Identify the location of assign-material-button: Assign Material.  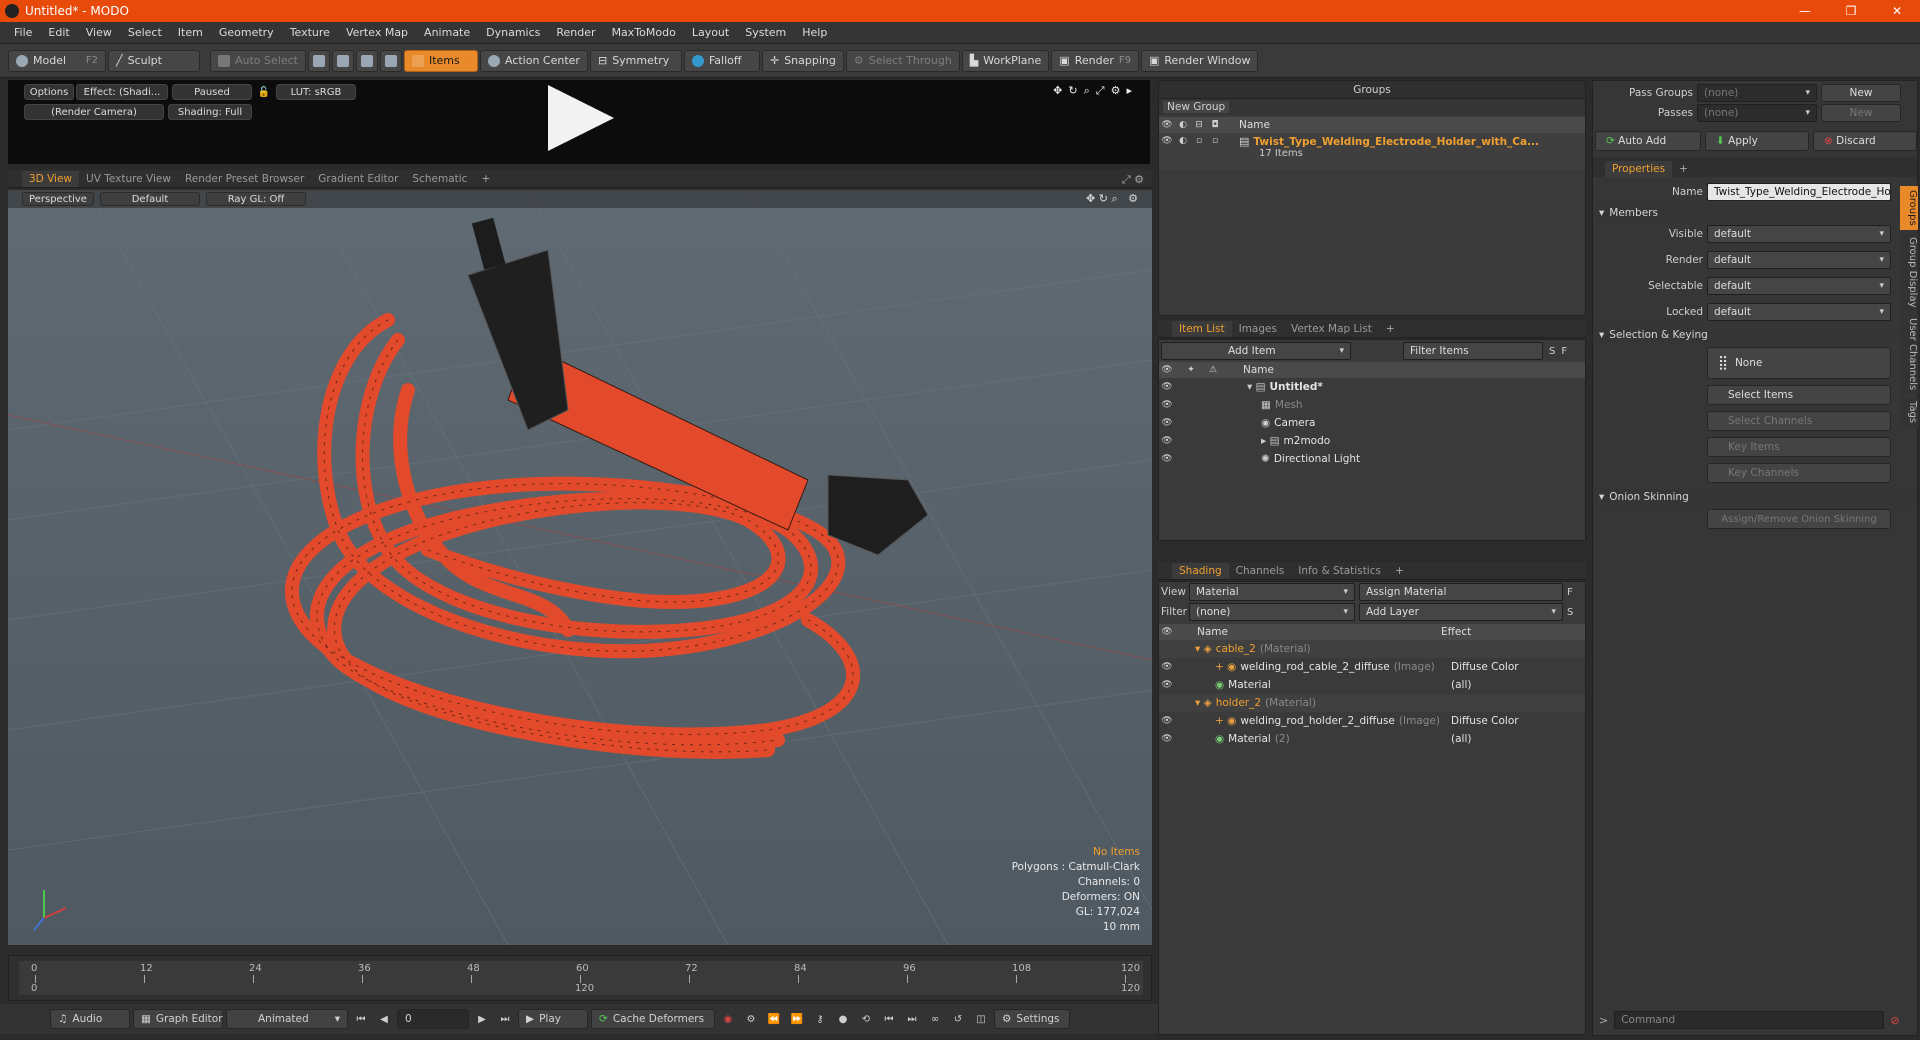
(1461, 592).